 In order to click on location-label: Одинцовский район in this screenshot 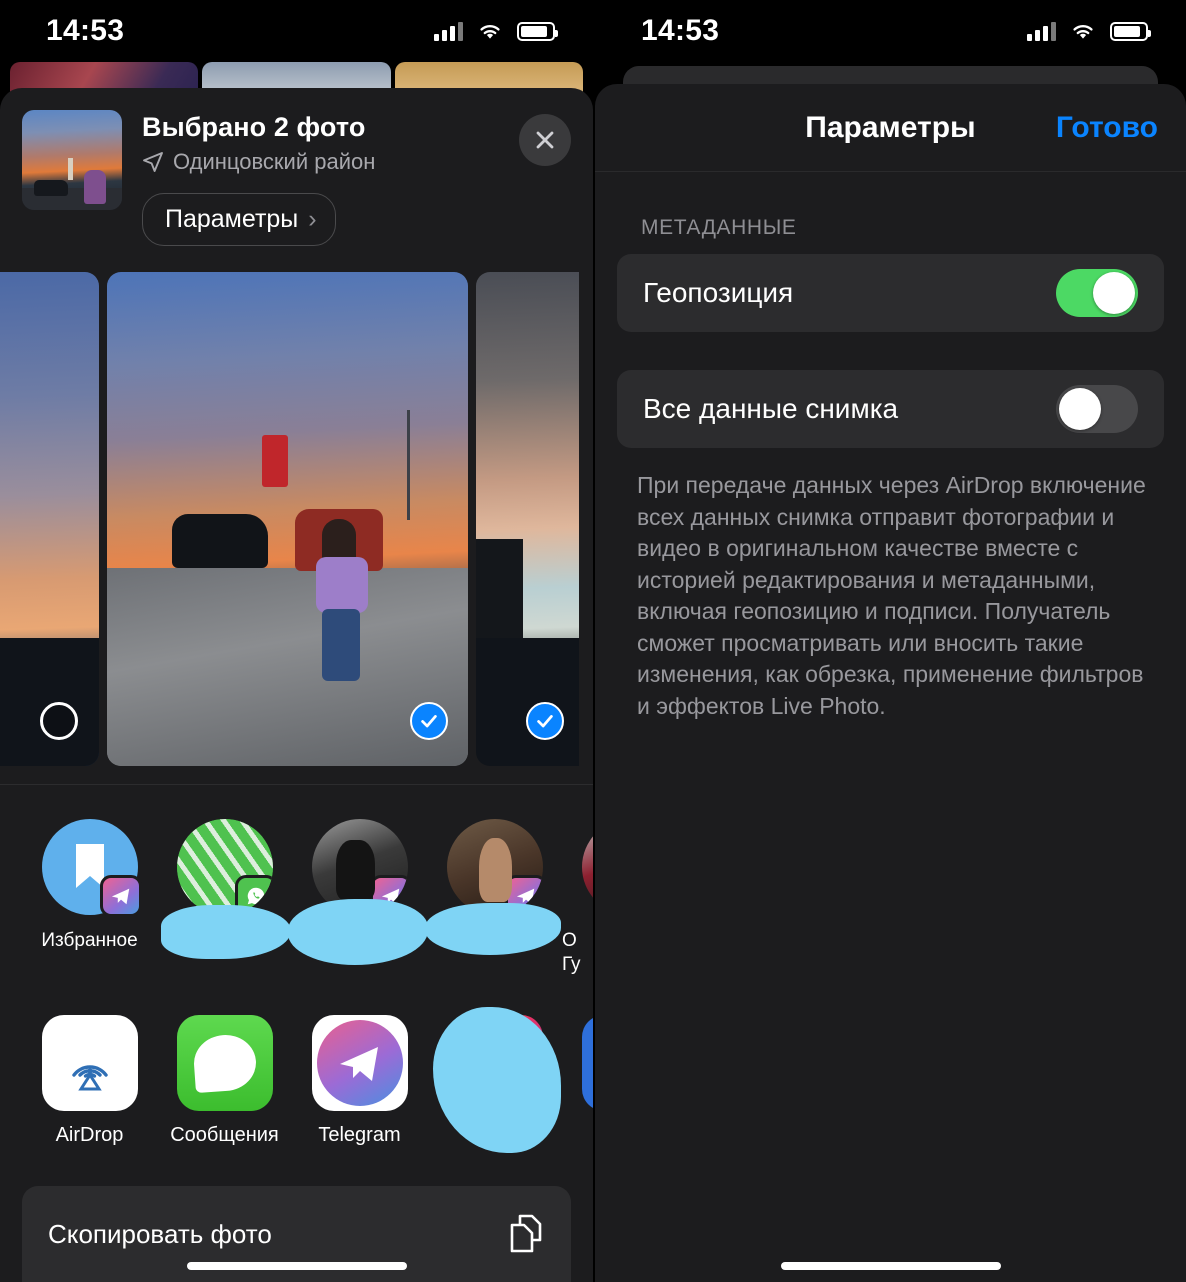, I will do `click(274, 161)`.